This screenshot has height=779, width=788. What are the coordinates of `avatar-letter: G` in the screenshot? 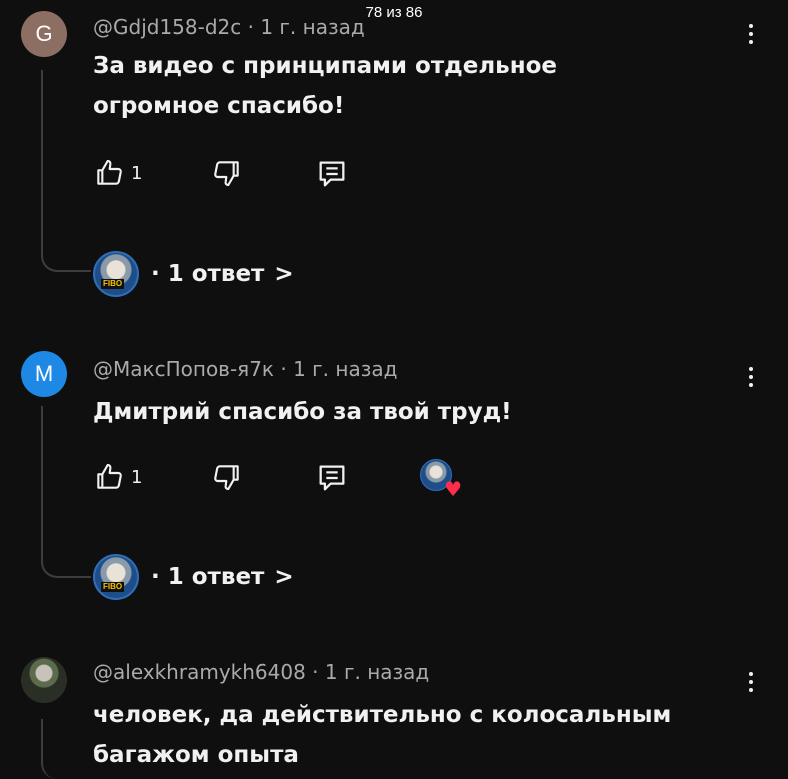 It's located at (44, 33).